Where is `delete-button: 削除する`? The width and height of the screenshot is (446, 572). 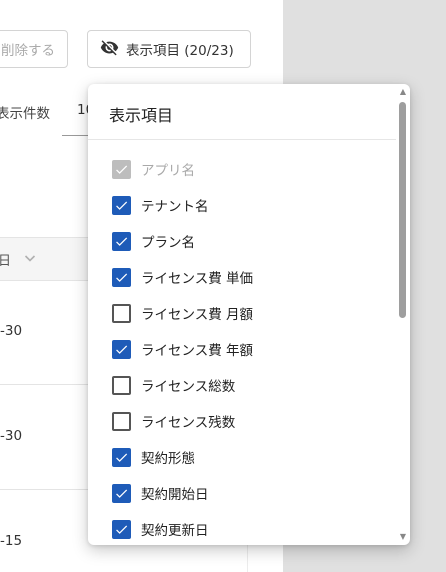 delete-button: 削除する is located at coordinates (34, 49).